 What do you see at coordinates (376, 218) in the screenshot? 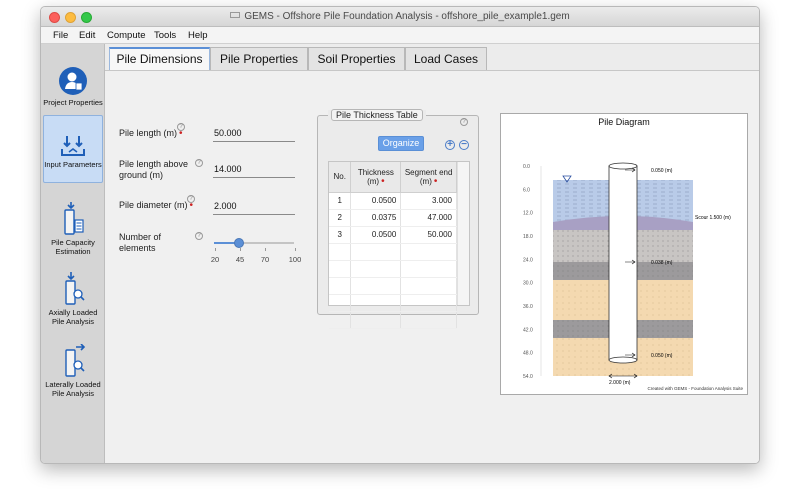
I see `thickness-cell: 0.0375` at bounding box center [376, 218].